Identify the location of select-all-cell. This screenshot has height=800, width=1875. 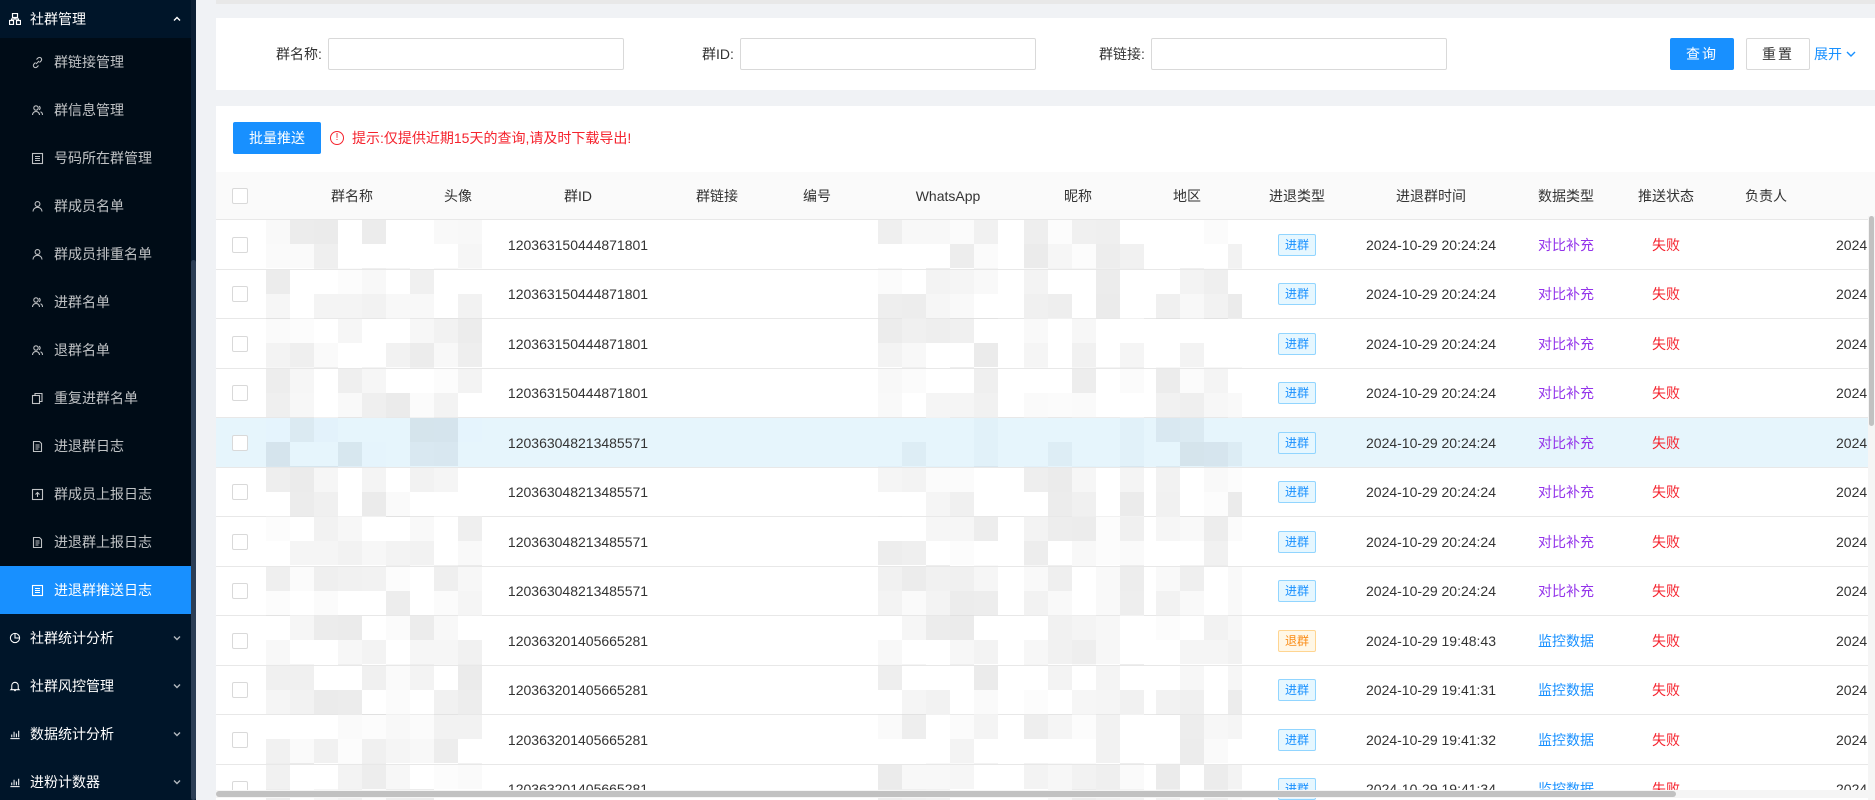
(240, 196).